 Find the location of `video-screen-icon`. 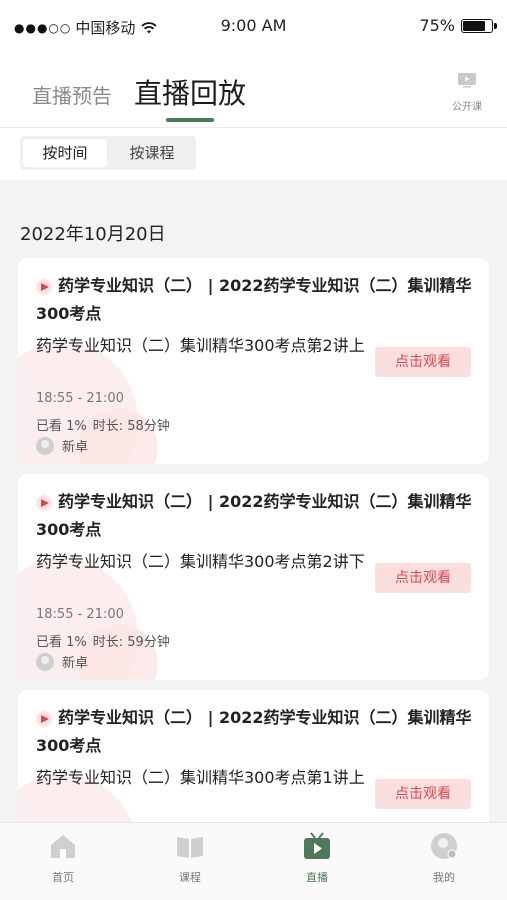

video-screen-icon is located at coordinates (467, 80).